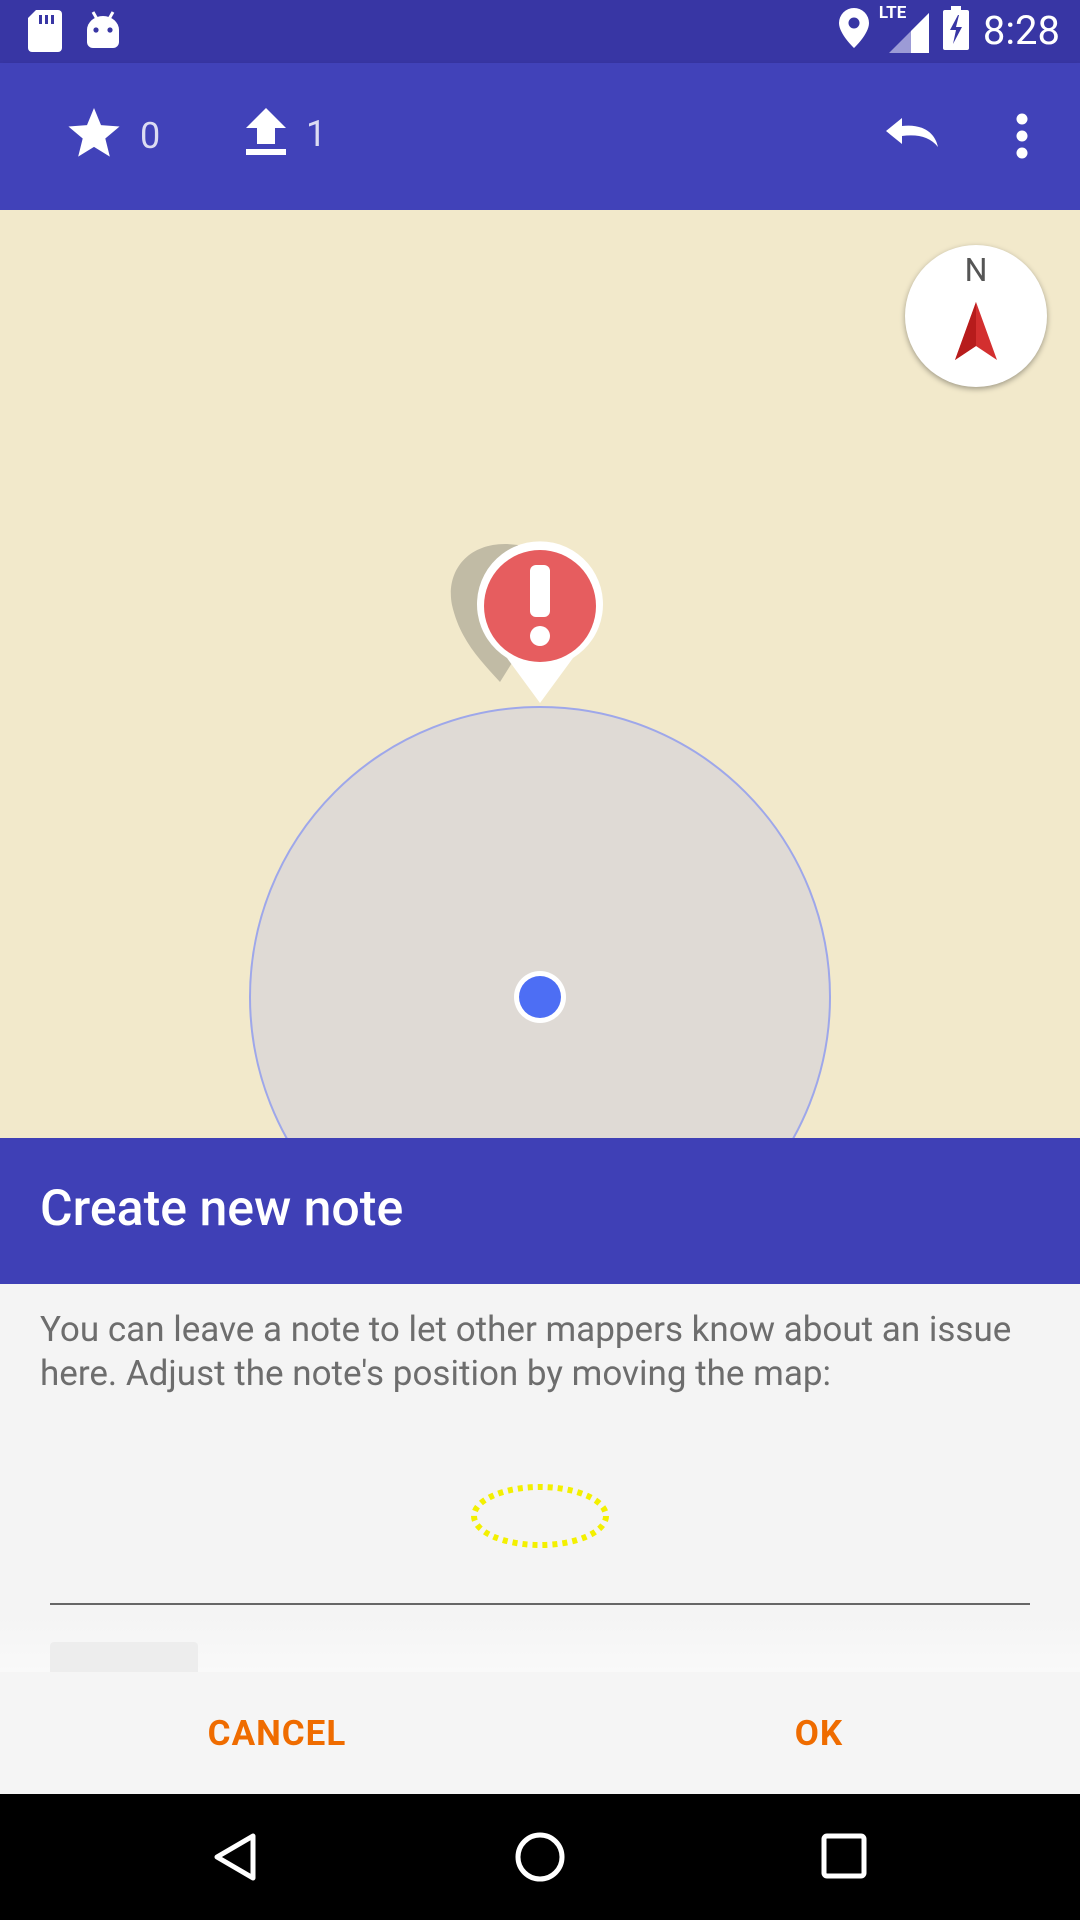  I want to click on note-marker-icon, so click(527, 622).